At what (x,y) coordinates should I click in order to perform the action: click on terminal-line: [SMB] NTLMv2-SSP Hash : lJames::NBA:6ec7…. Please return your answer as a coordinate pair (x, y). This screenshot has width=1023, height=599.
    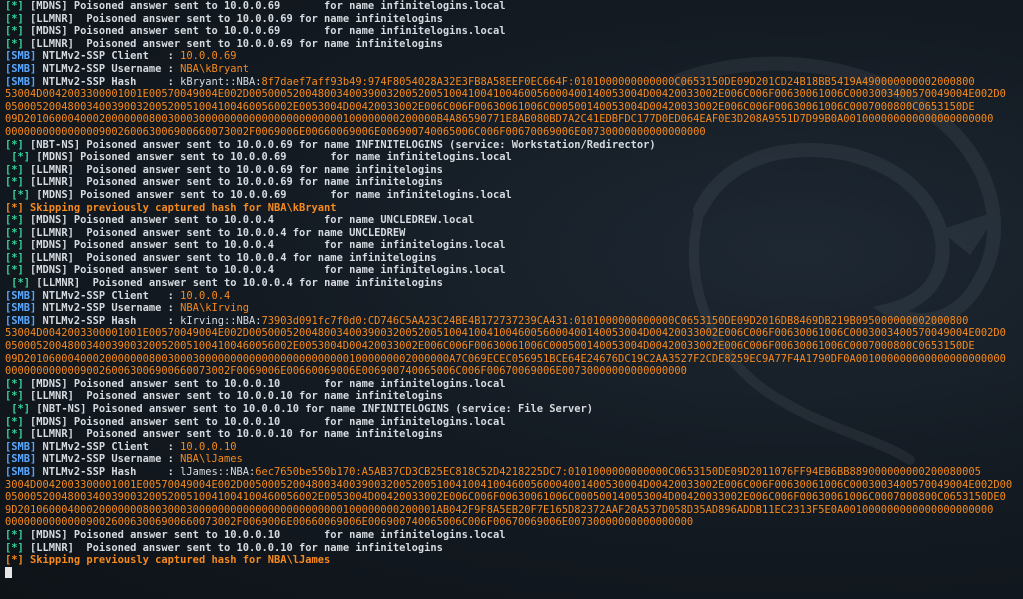
    Looking at the image, I should click on (511, 472).